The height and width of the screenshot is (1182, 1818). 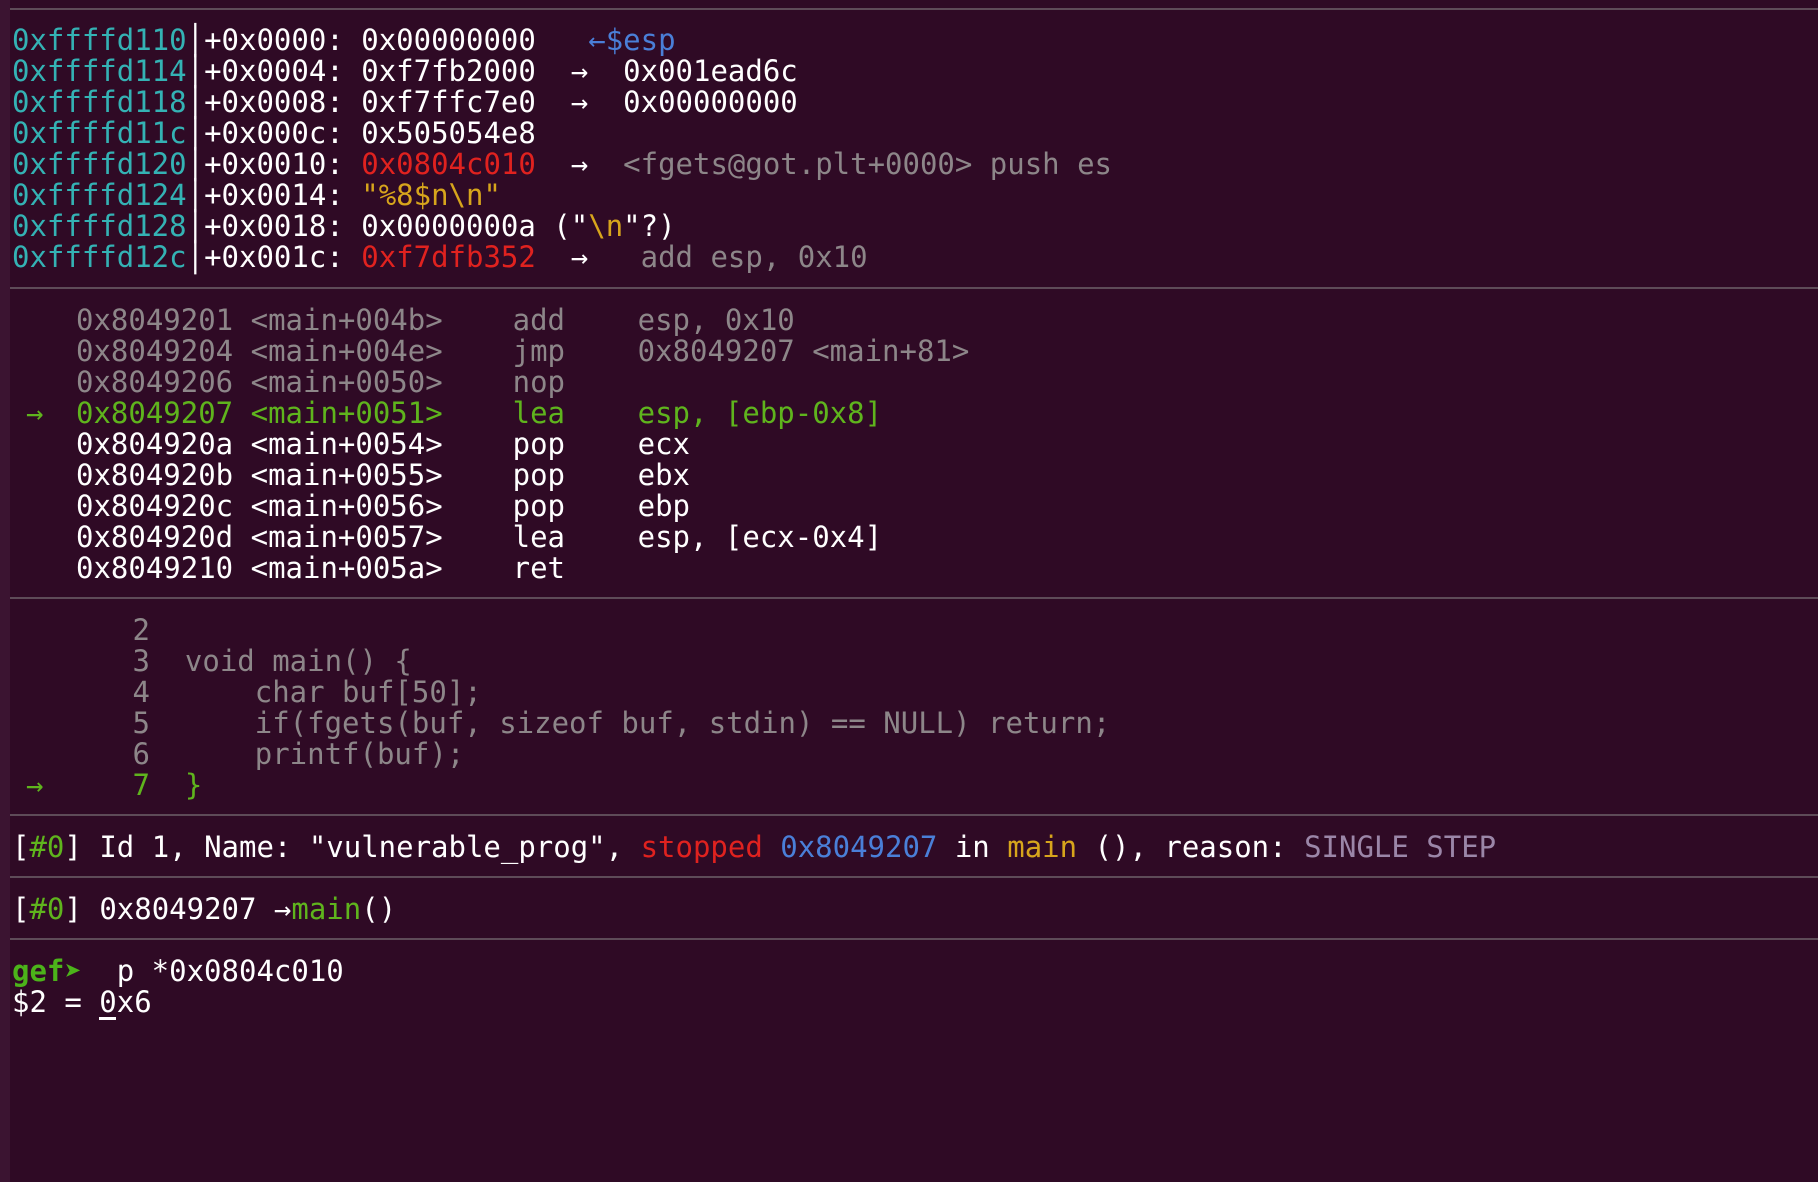 What do you see at coordinates (448, 164) in the screenshot?
I see `stack-value: 0x0804c010` at bounding box center [448, 164].